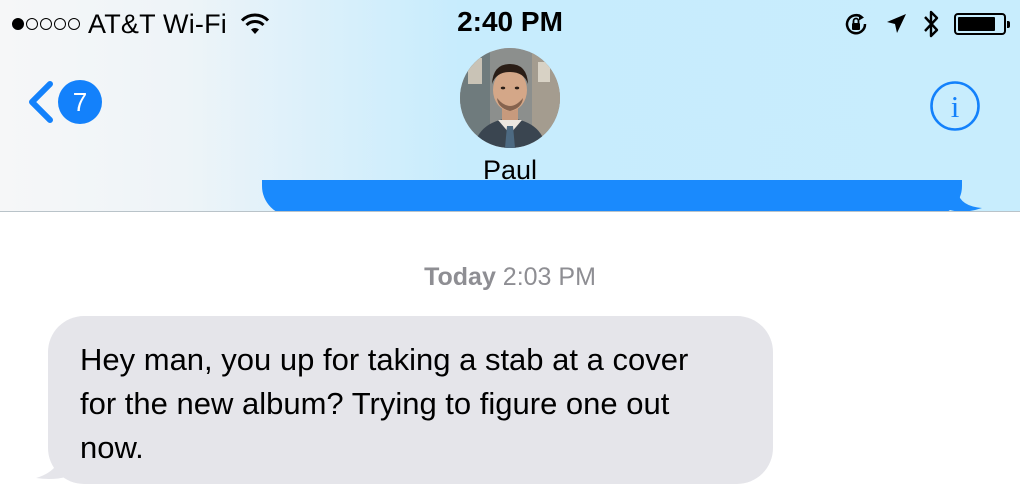 Image resolution: width=1020 pixels, height=496 pixels. I want to click on back-button: 7, so click(64, 102).